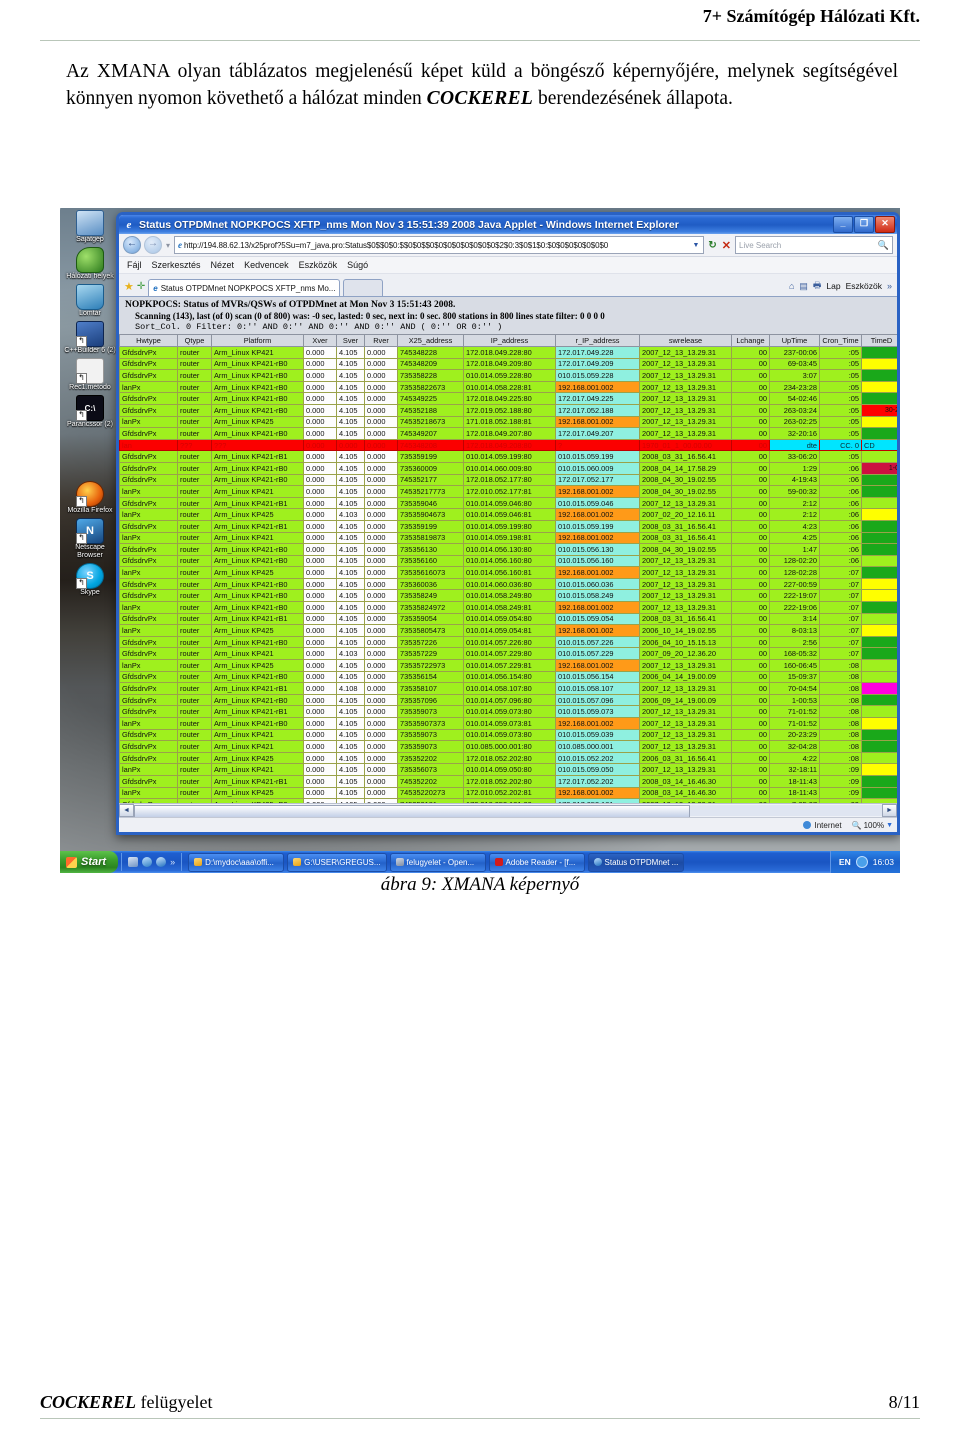  Describe the element at coordinates (129, 287) in the screenshot. I see `favorites-star-icon: ★` at that location.